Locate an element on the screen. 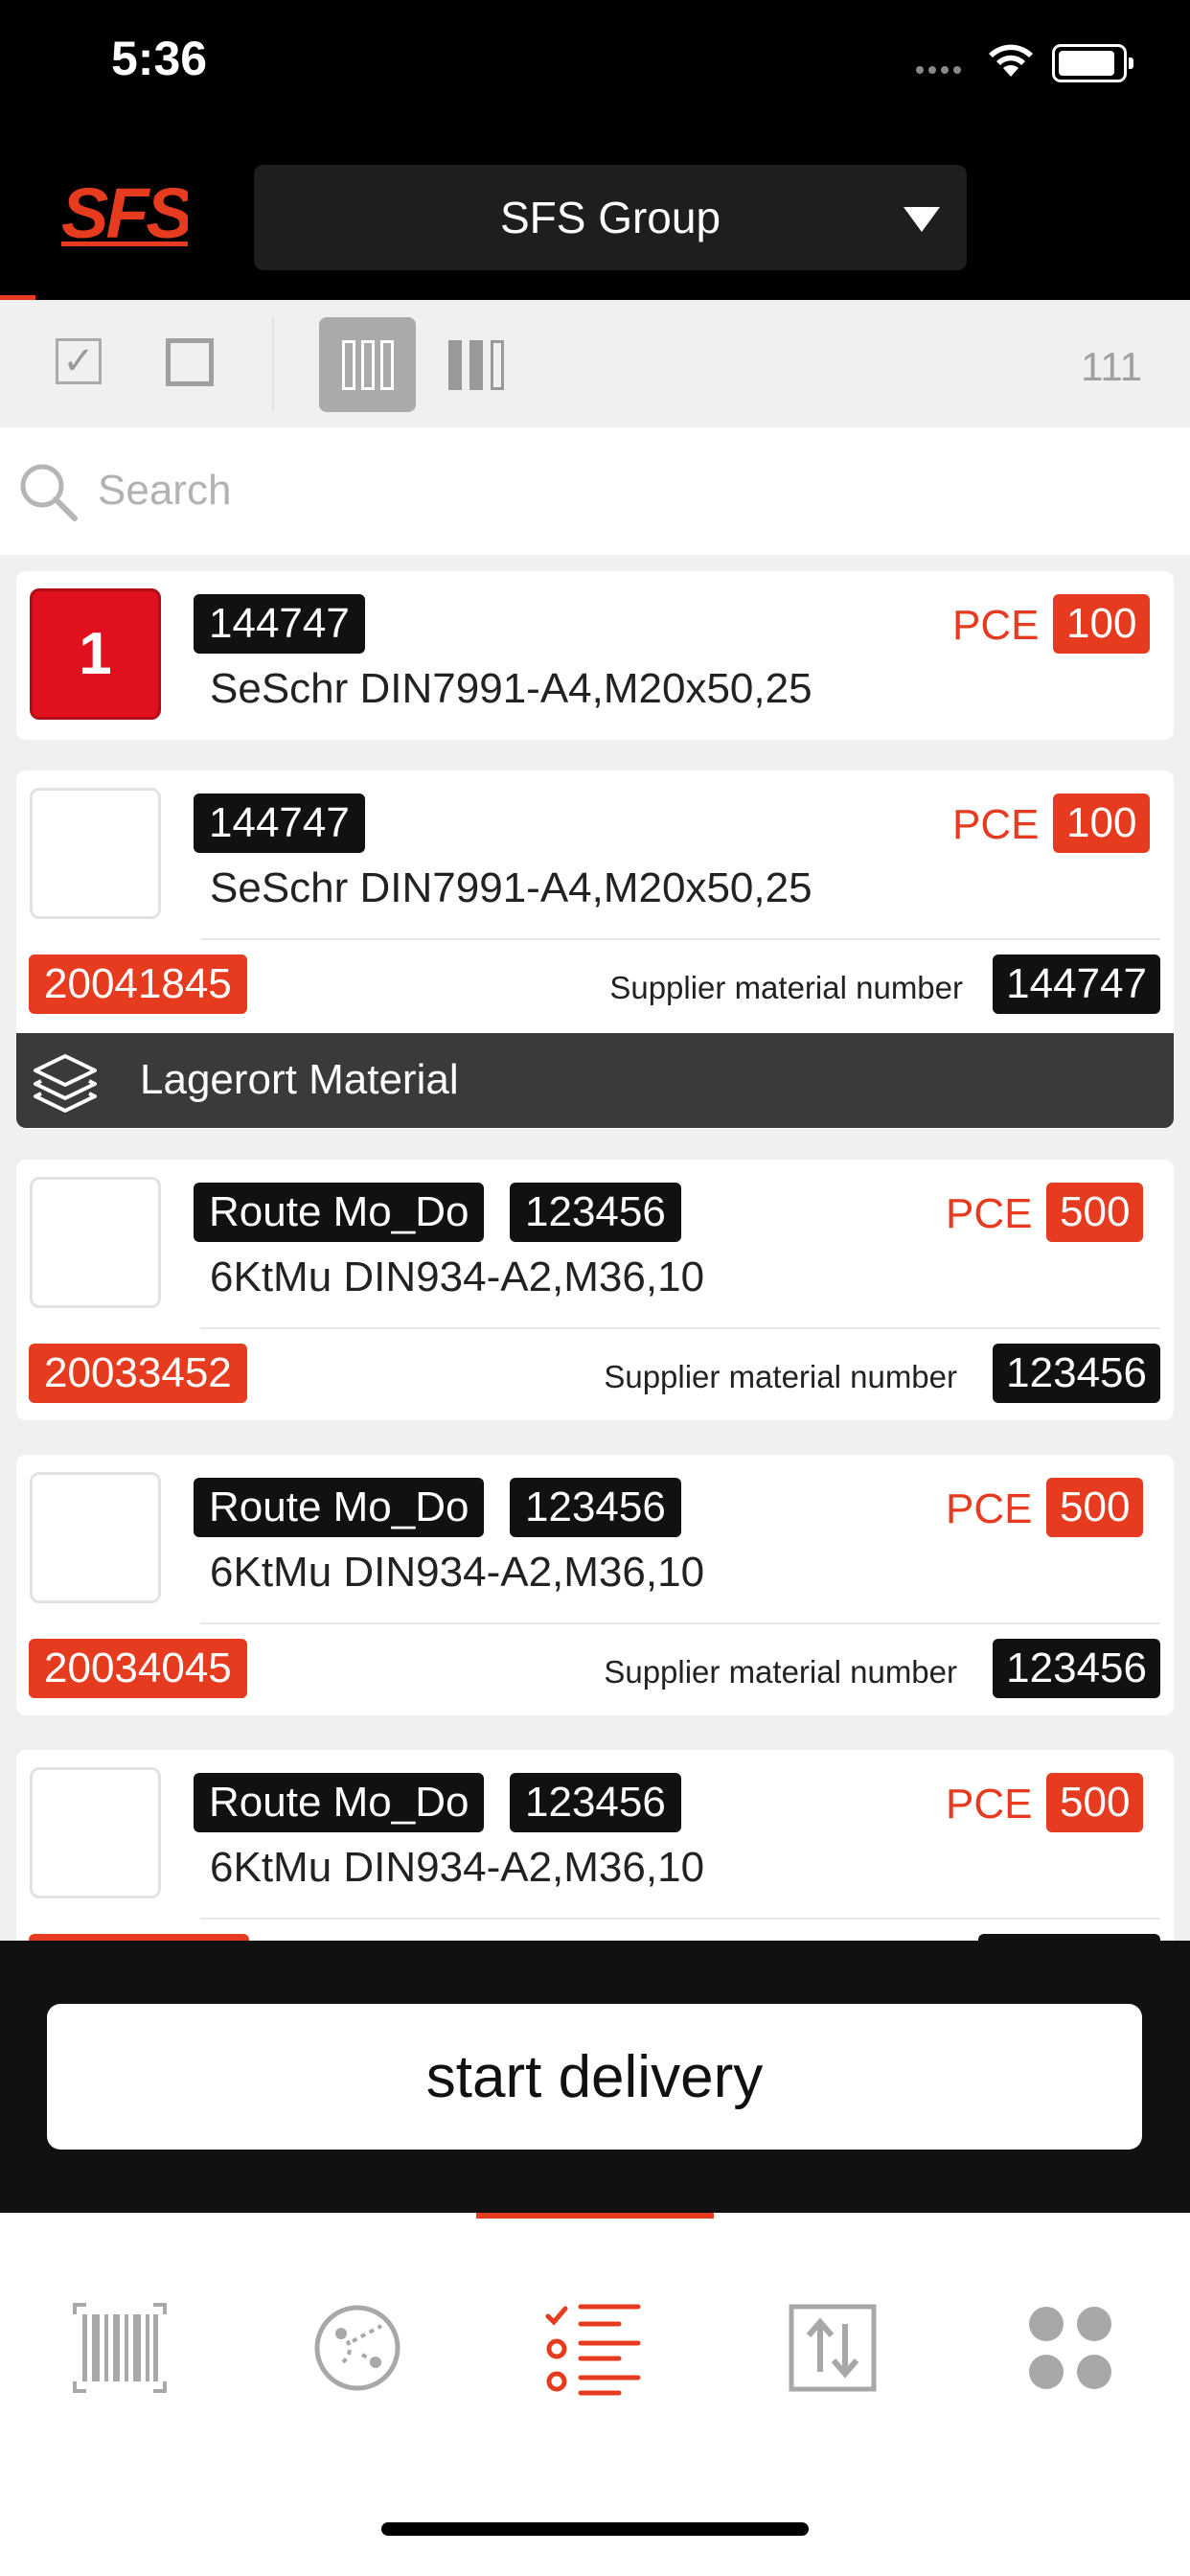 The width and height of the screenshot is (1190, 2576). supplier-material-number: 144747 is located at coordinates (1076, 984).